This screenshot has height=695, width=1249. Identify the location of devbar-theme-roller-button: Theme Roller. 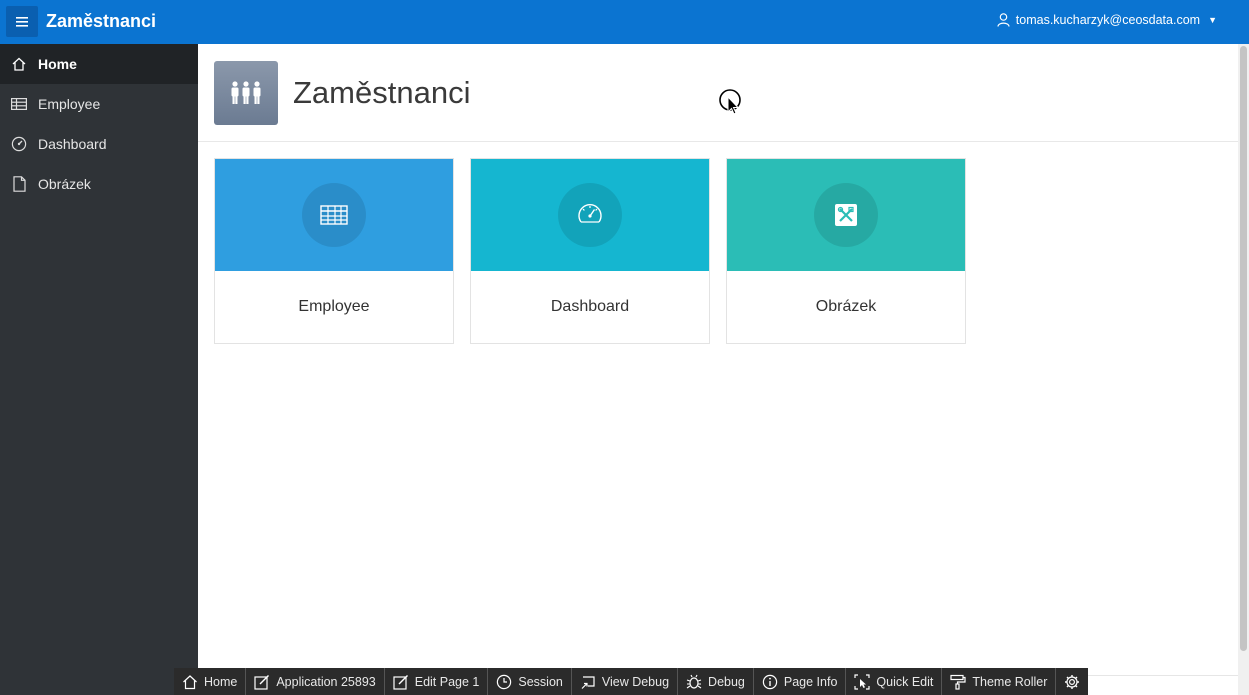
(999, 681).